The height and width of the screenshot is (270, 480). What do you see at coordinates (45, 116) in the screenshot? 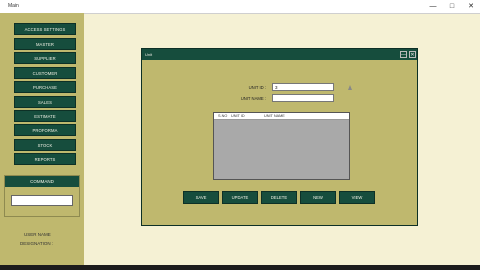
I see `estimate-button: ESTIMATE` at bounding box center [45, 116].